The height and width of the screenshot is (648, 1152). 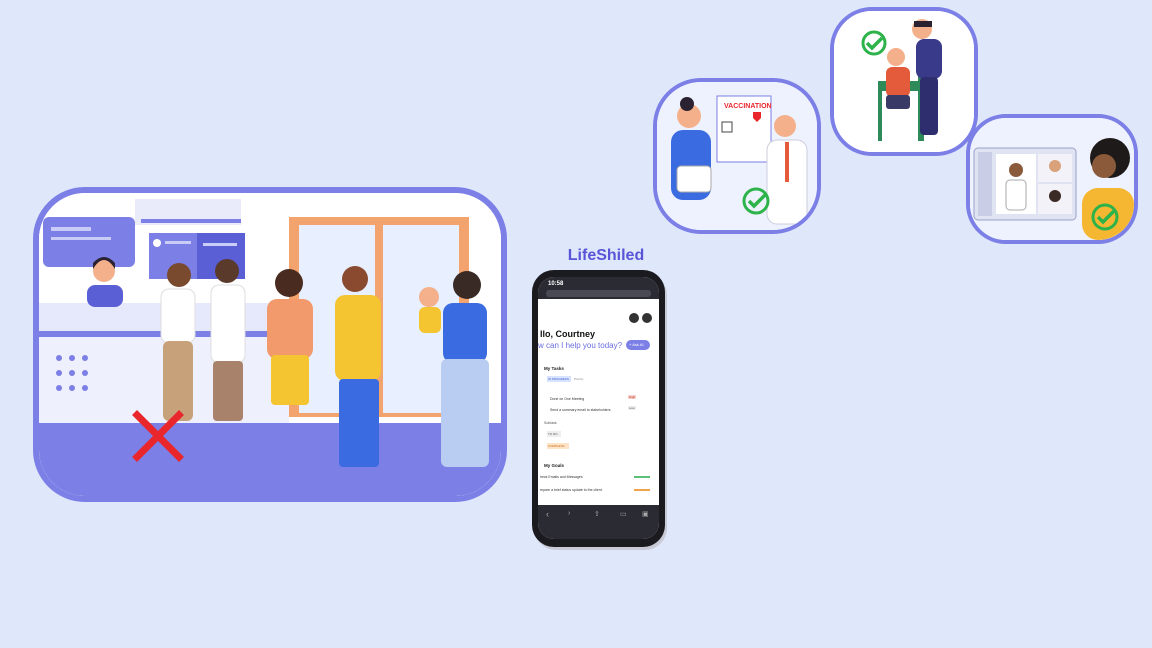 What do you see at coordinates (632, 408) in the screenshot?
I see `task-2-priority: Low` at bounding box center [632, 408].